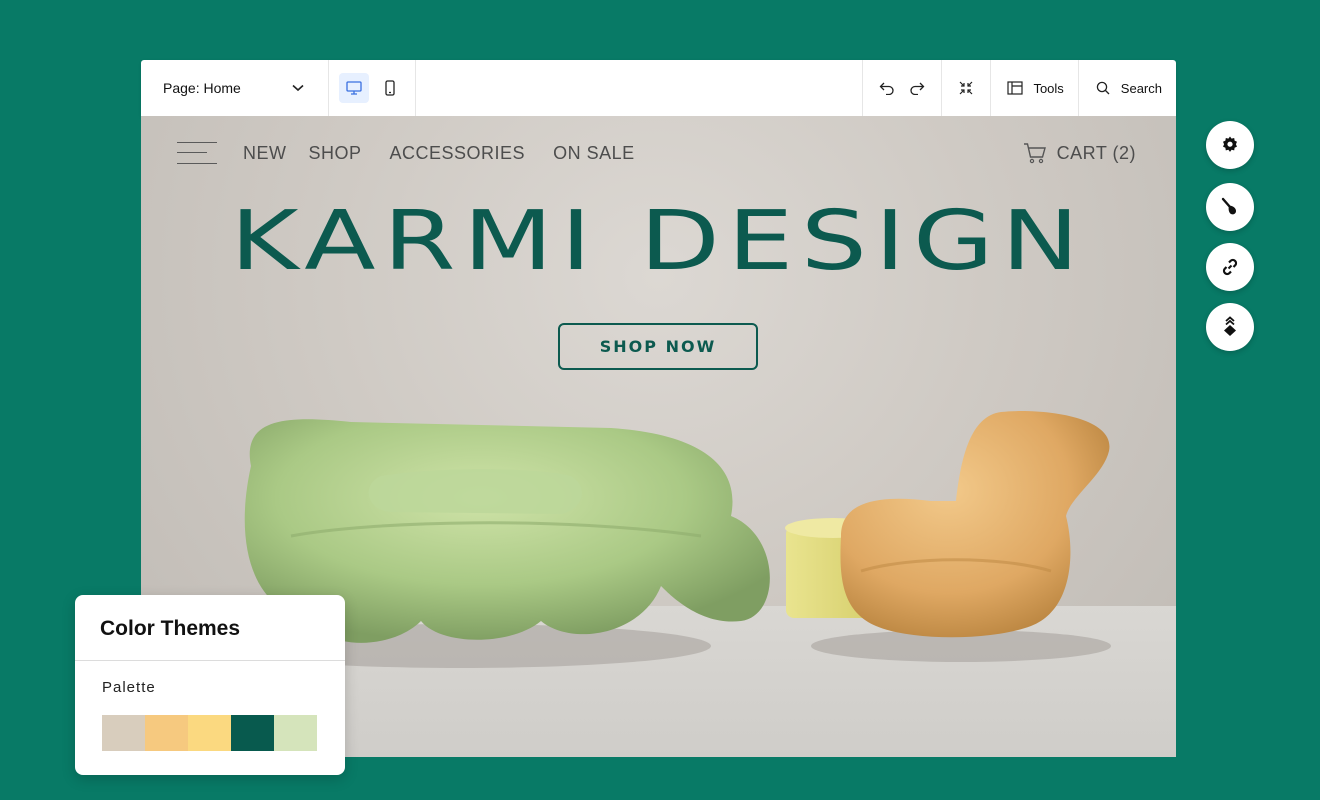 Image resolution: width=1320 pixels, height=800 pixels. I want to click on undo-icon, so click(887, 88).